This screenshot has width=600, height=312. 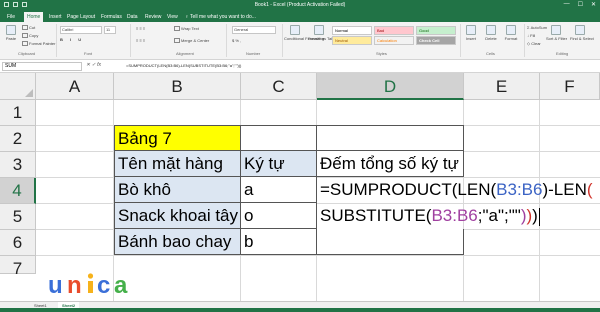 I want to click on logo-letter-a: a, so click(x=121, y=284).